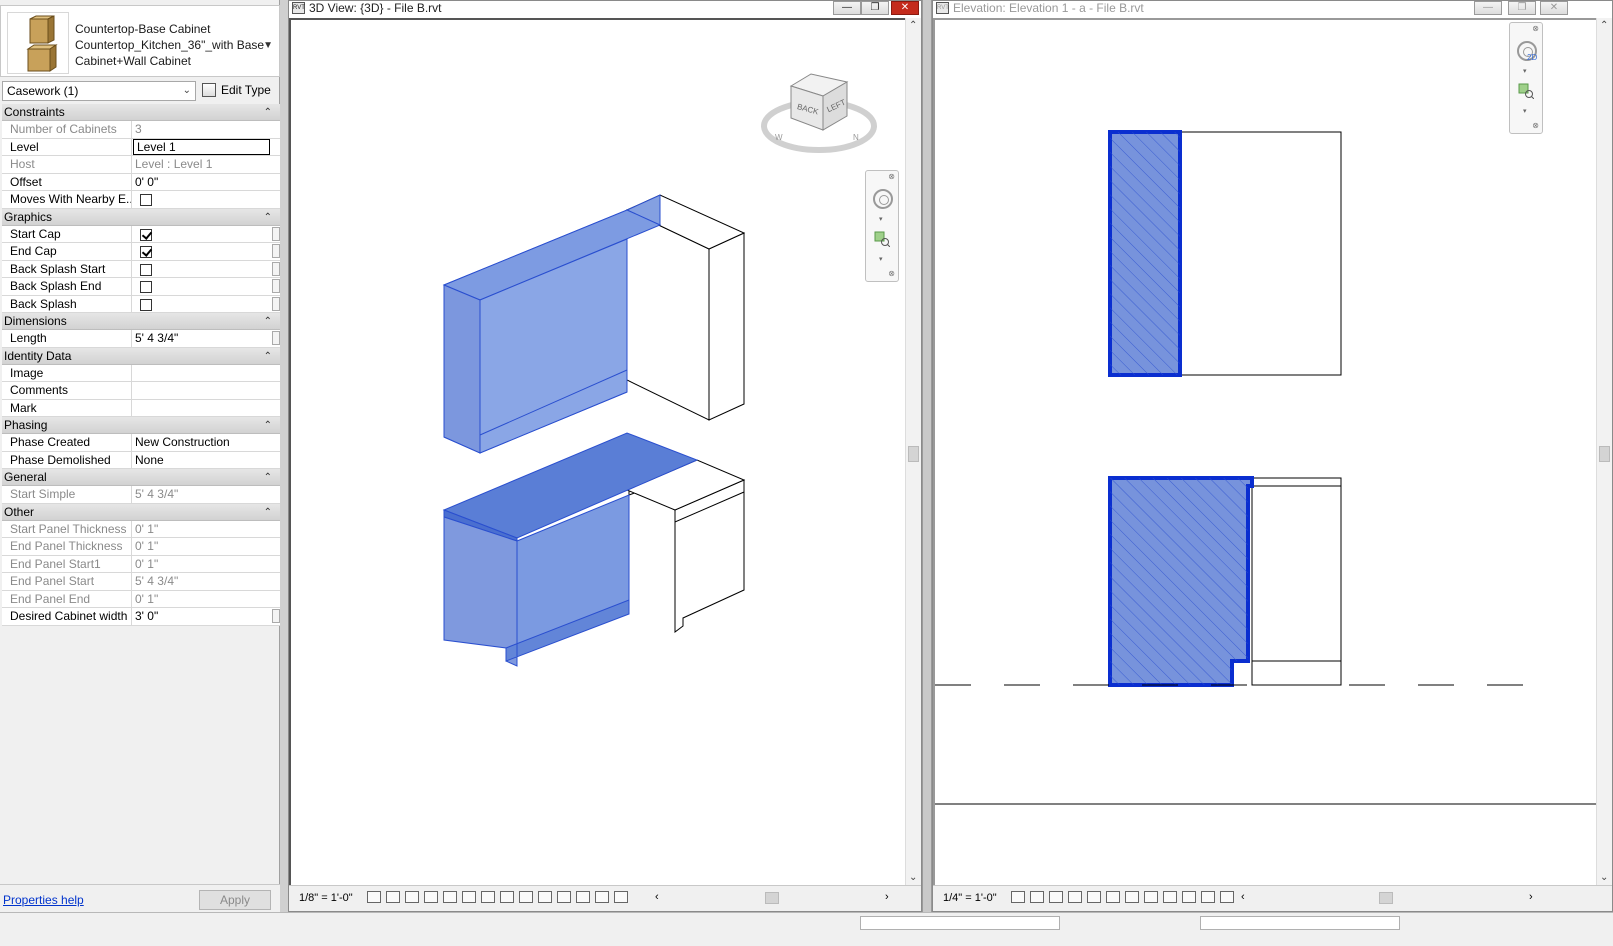  Describe the element at coordinates (1225, 581) in the screenshot. I see `base-cabinet-elevation` at that location.